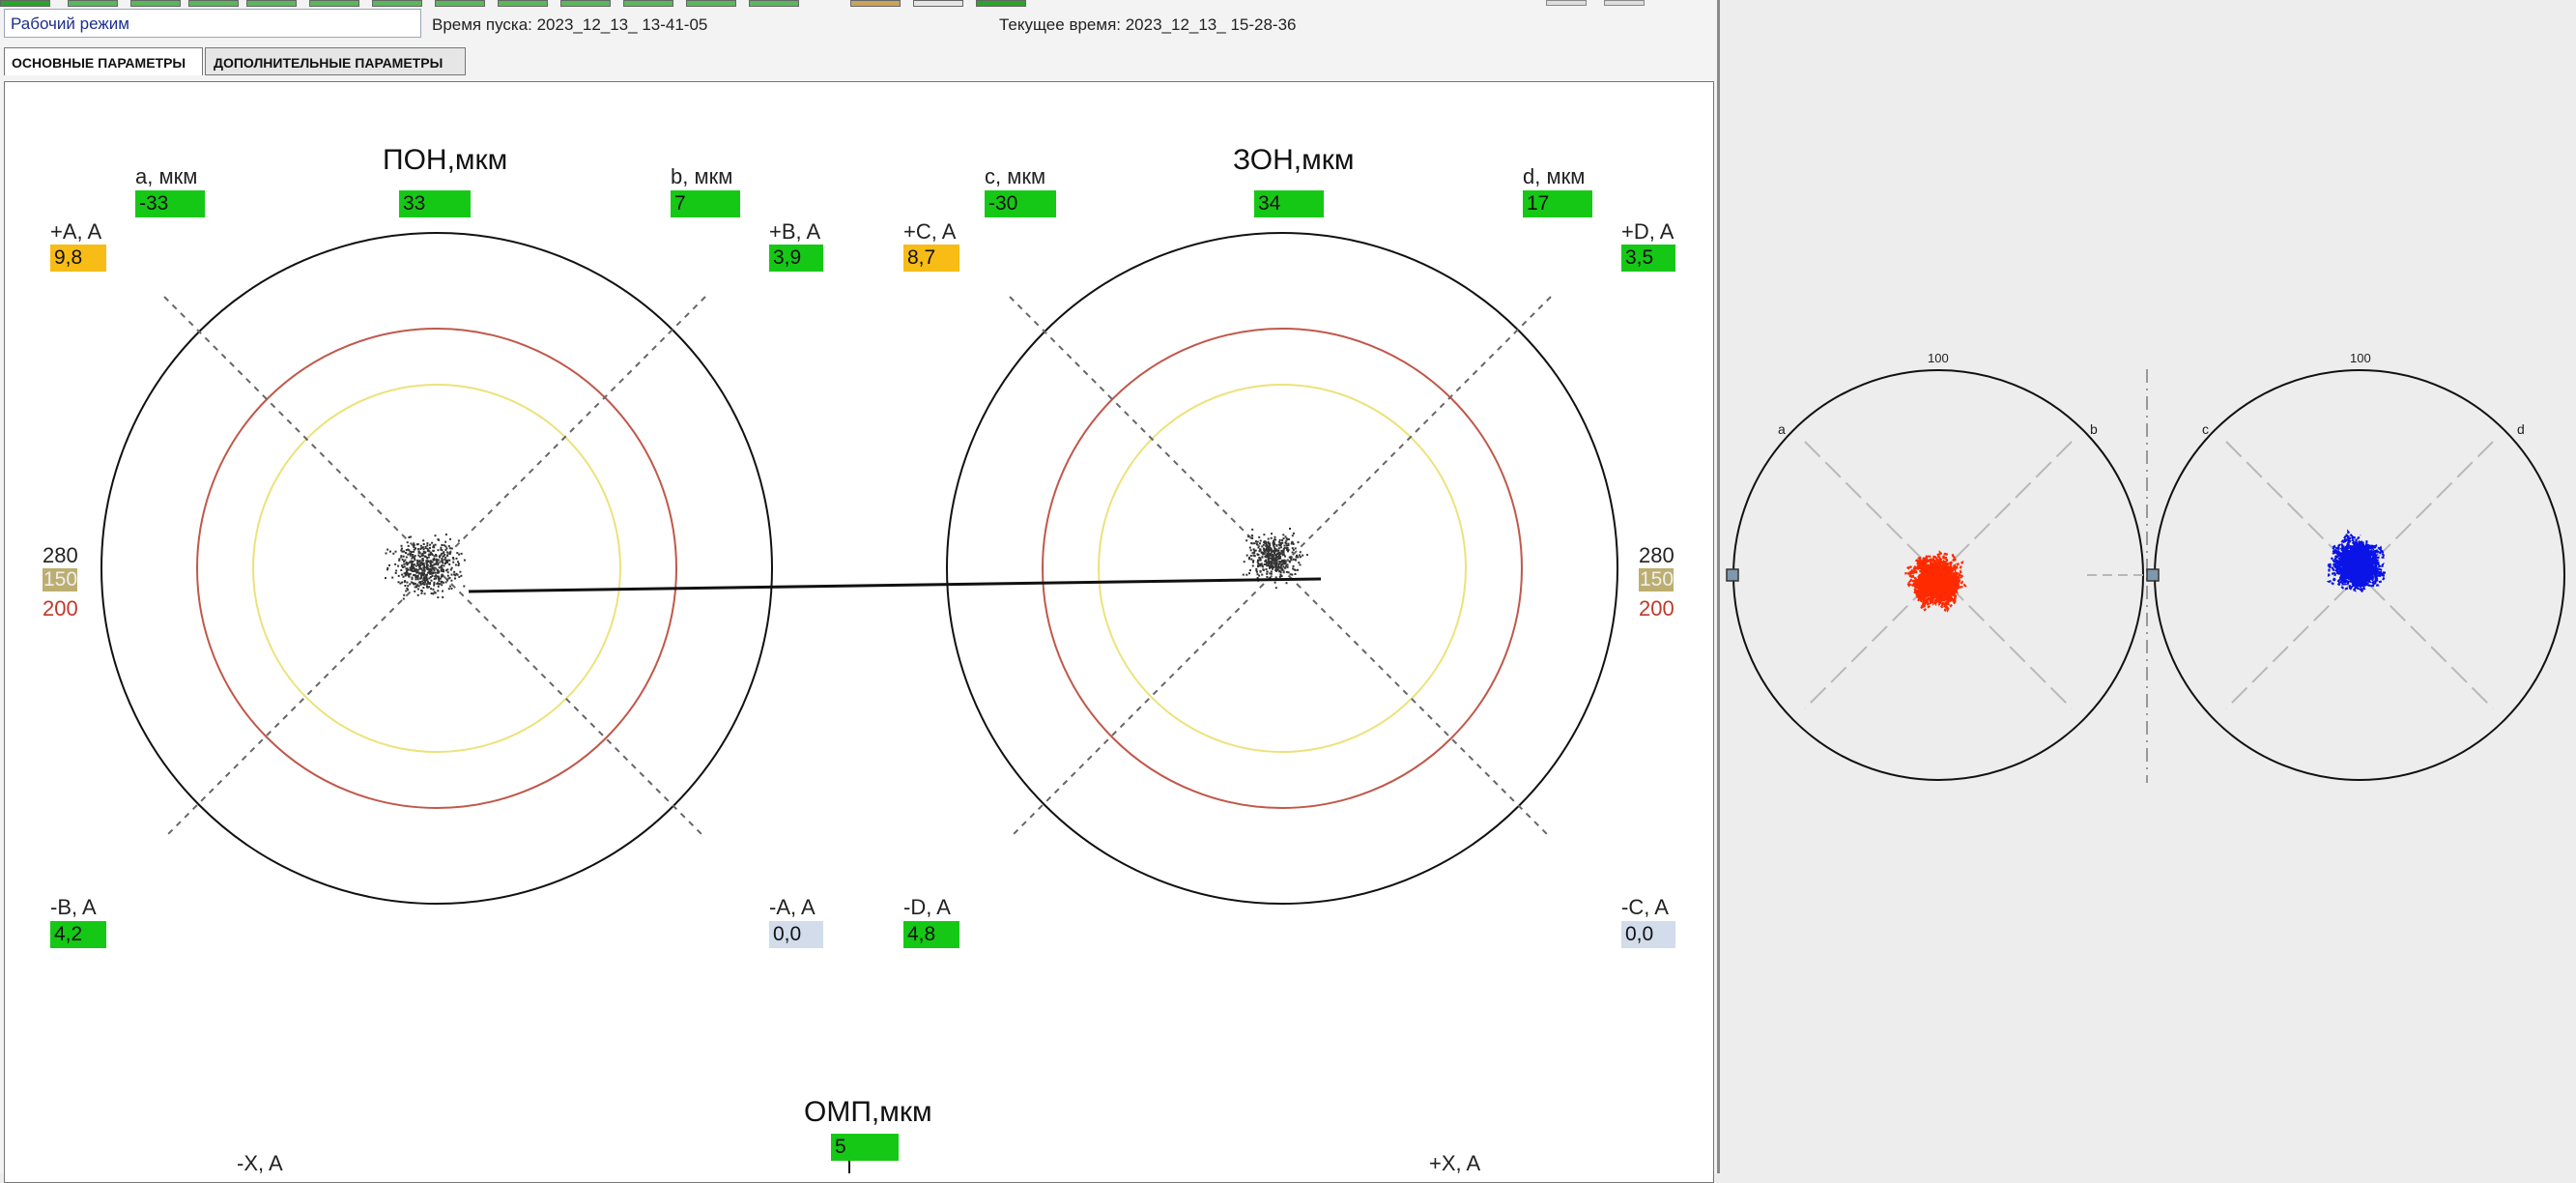 Image resolution: width=2576 pixels, height=1183 pixels. I want to click on left-trajectory-handle, so click(1733, 575).